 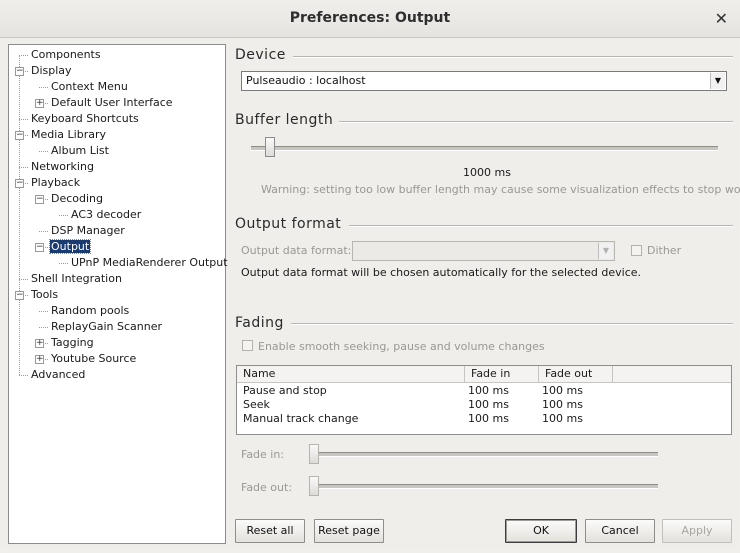 I want to click on tree-item: AC3 decoder, so click(x=106, y=214).